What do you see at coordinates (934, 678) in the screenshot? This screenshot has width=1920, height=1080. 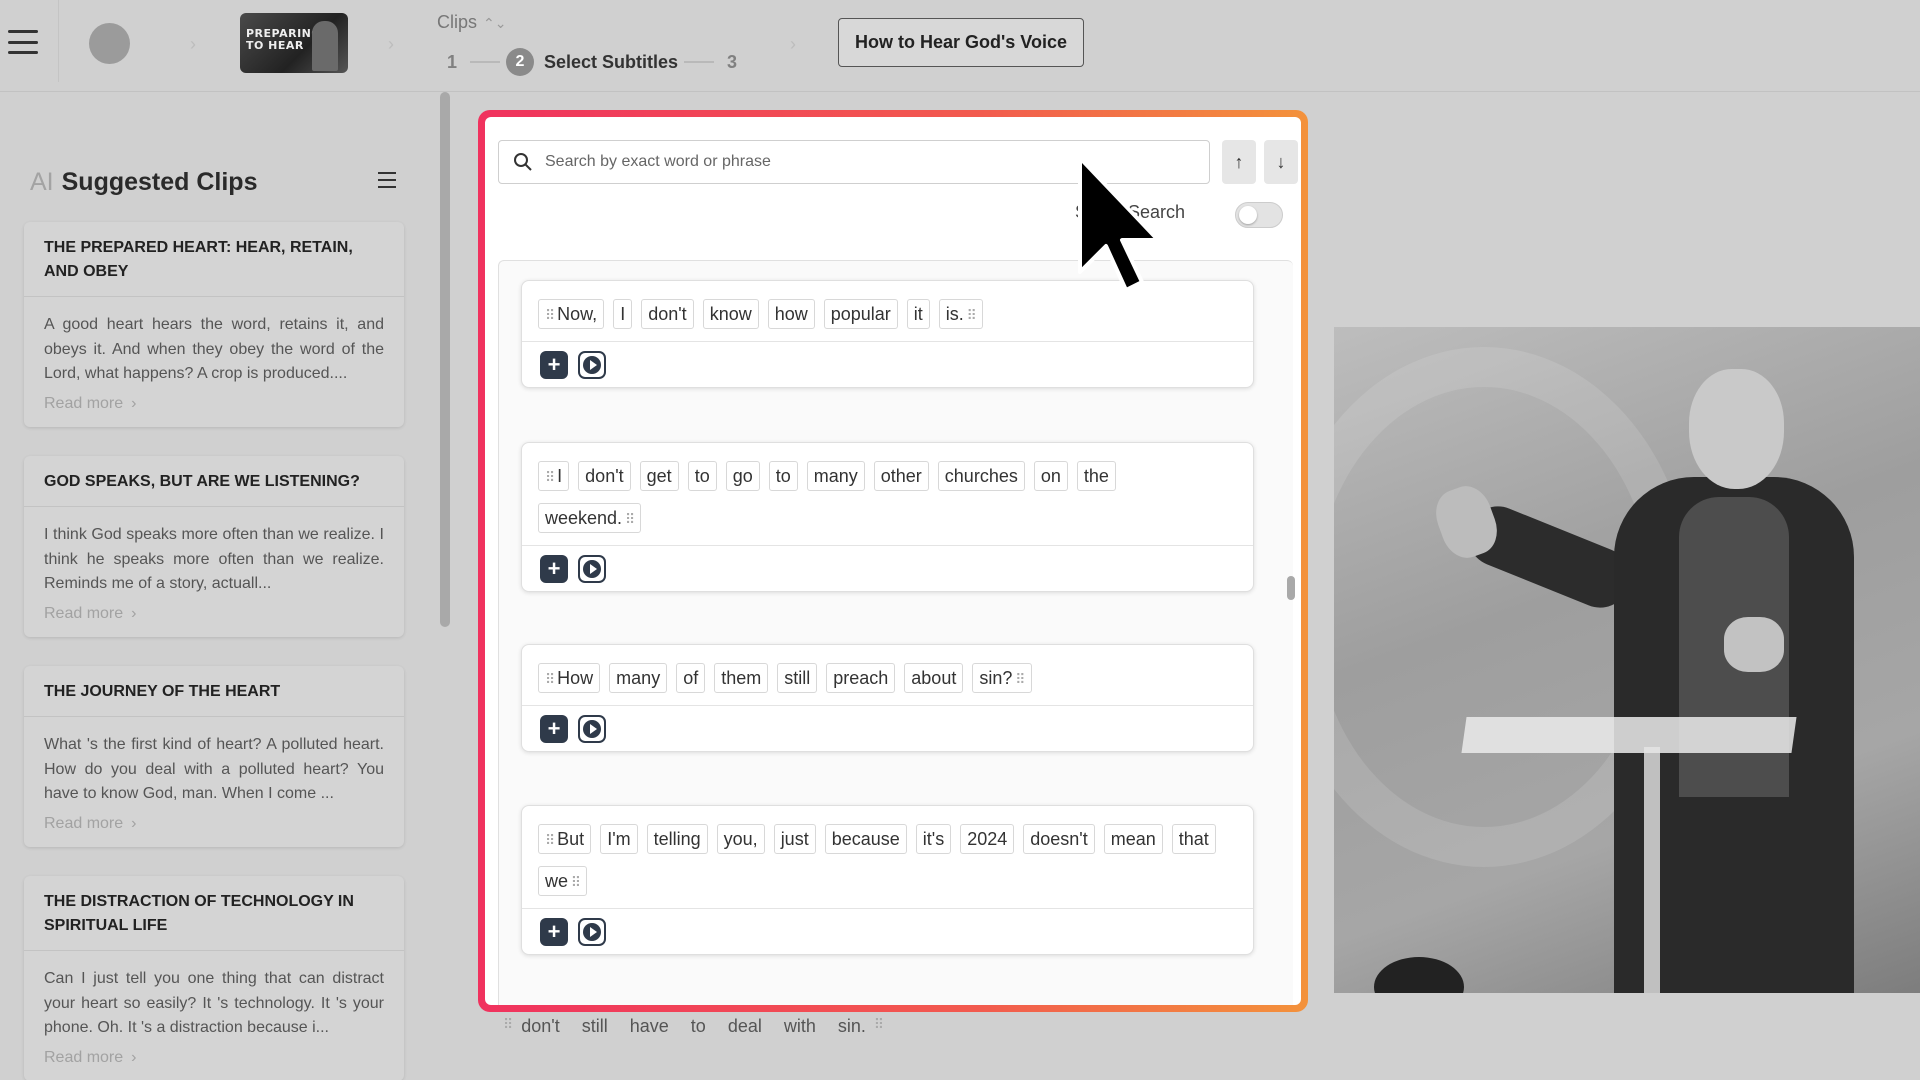 I see `word-chip: about` at bounding box center [934, 678].